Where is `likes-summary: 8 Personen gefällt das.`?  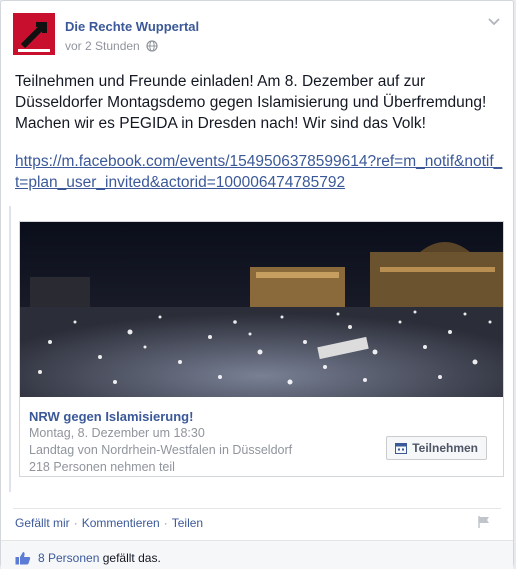 likes-summary: 8 Personen gefällt das. is located at coordinates (257, 554).